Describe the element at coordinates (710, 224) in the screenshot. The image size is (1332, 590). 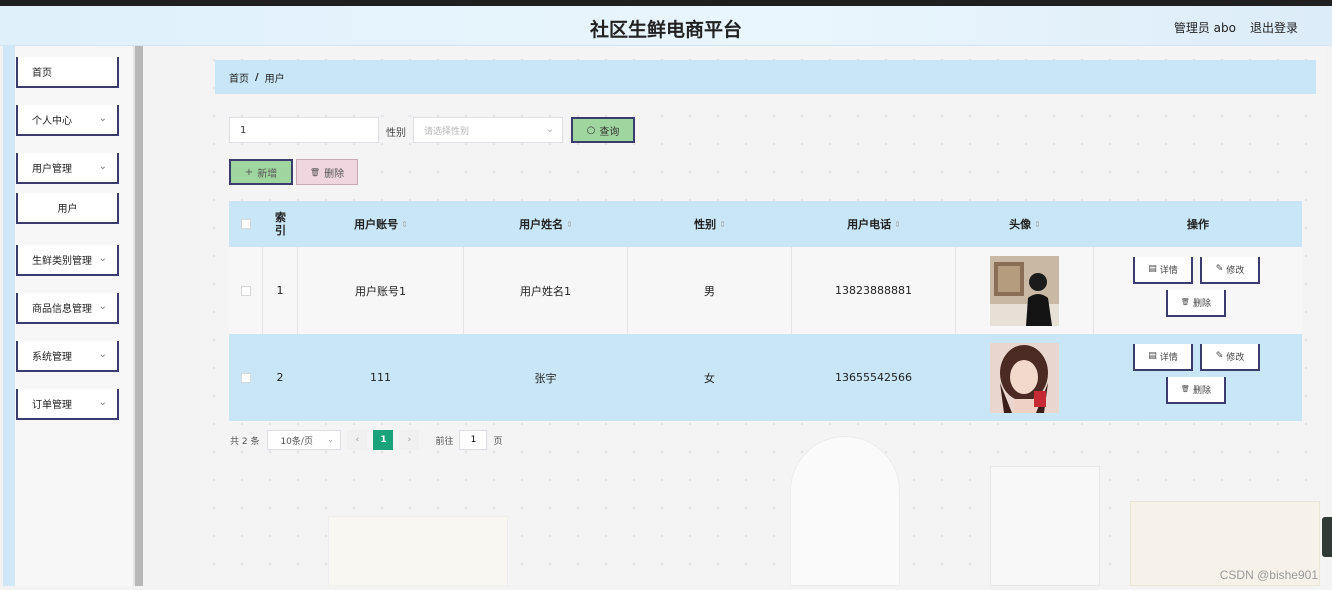
I see `column-header-gender: 性别 ⇕` at that location.